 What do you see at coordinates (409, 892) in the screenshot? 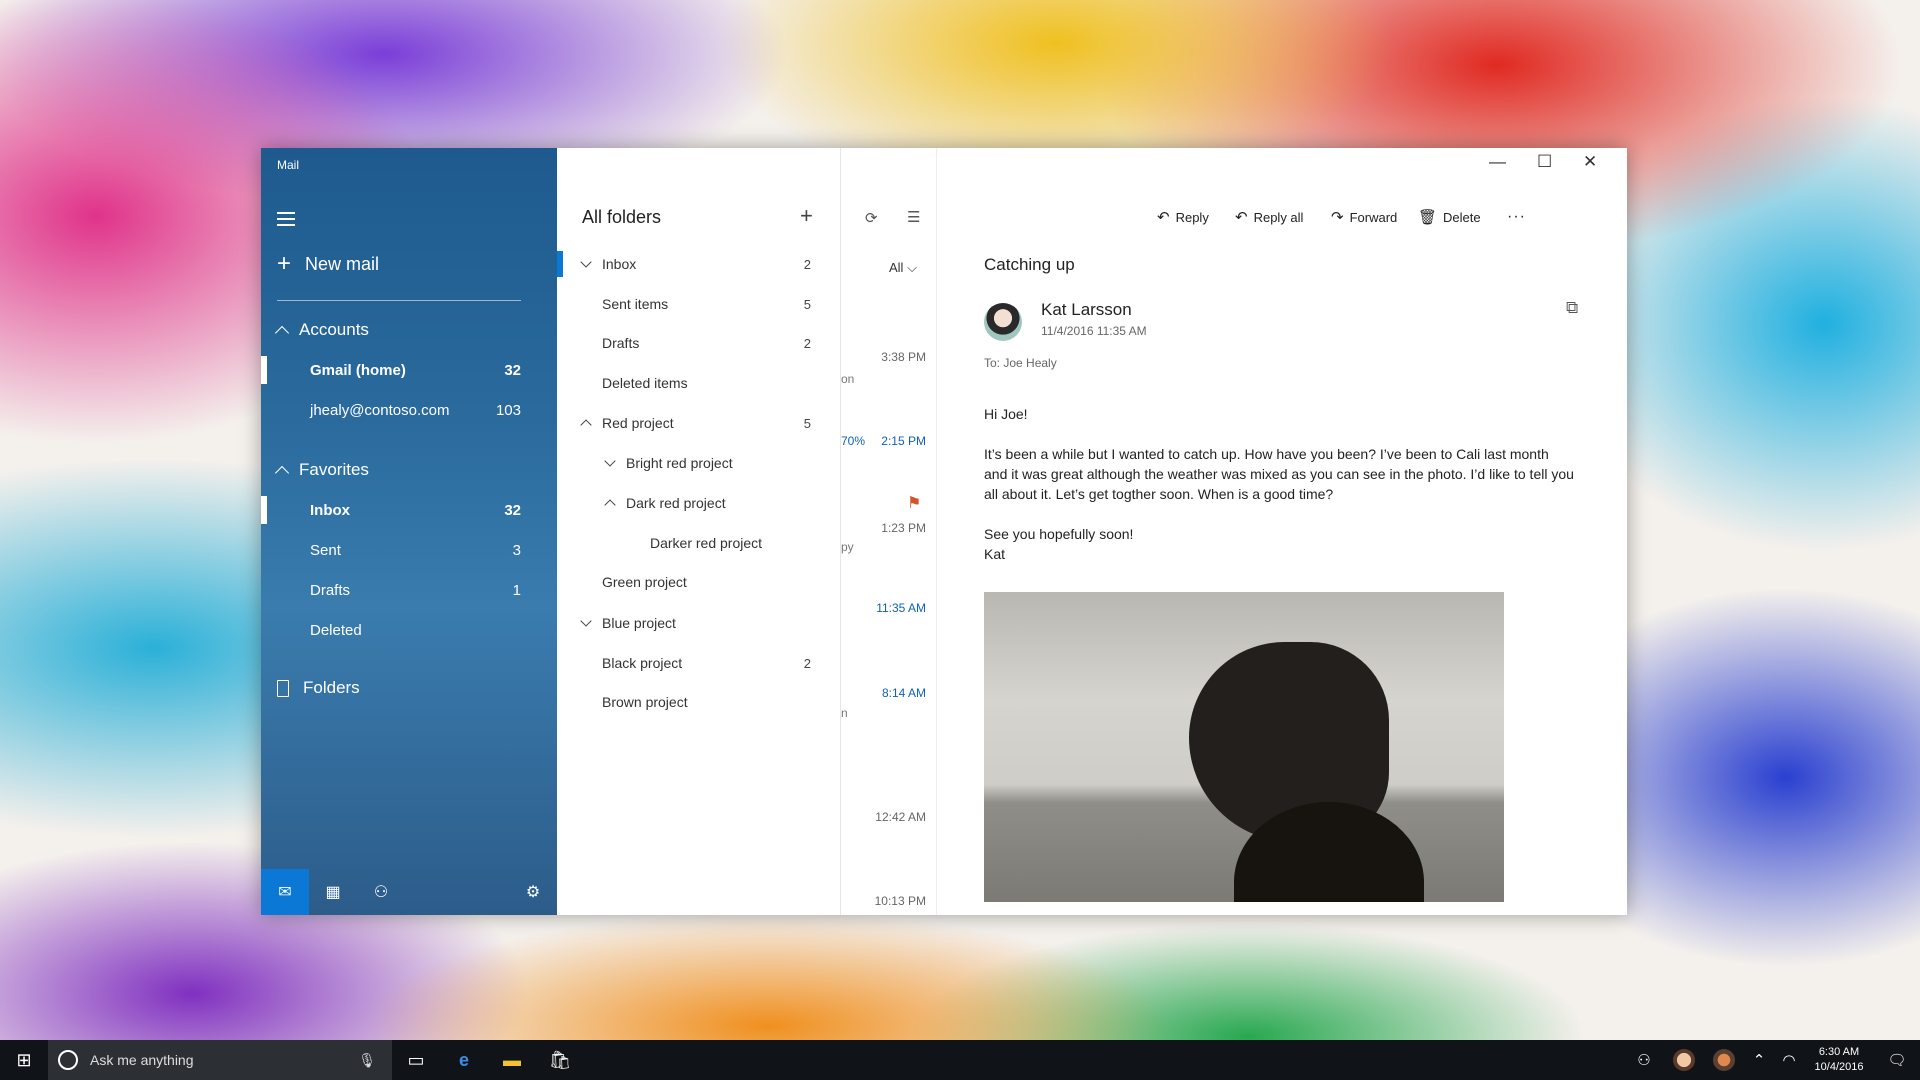
I see `bottom-app-bar: ✉ ▦ ⚇ ⚙` at bounding box center [409, 892].